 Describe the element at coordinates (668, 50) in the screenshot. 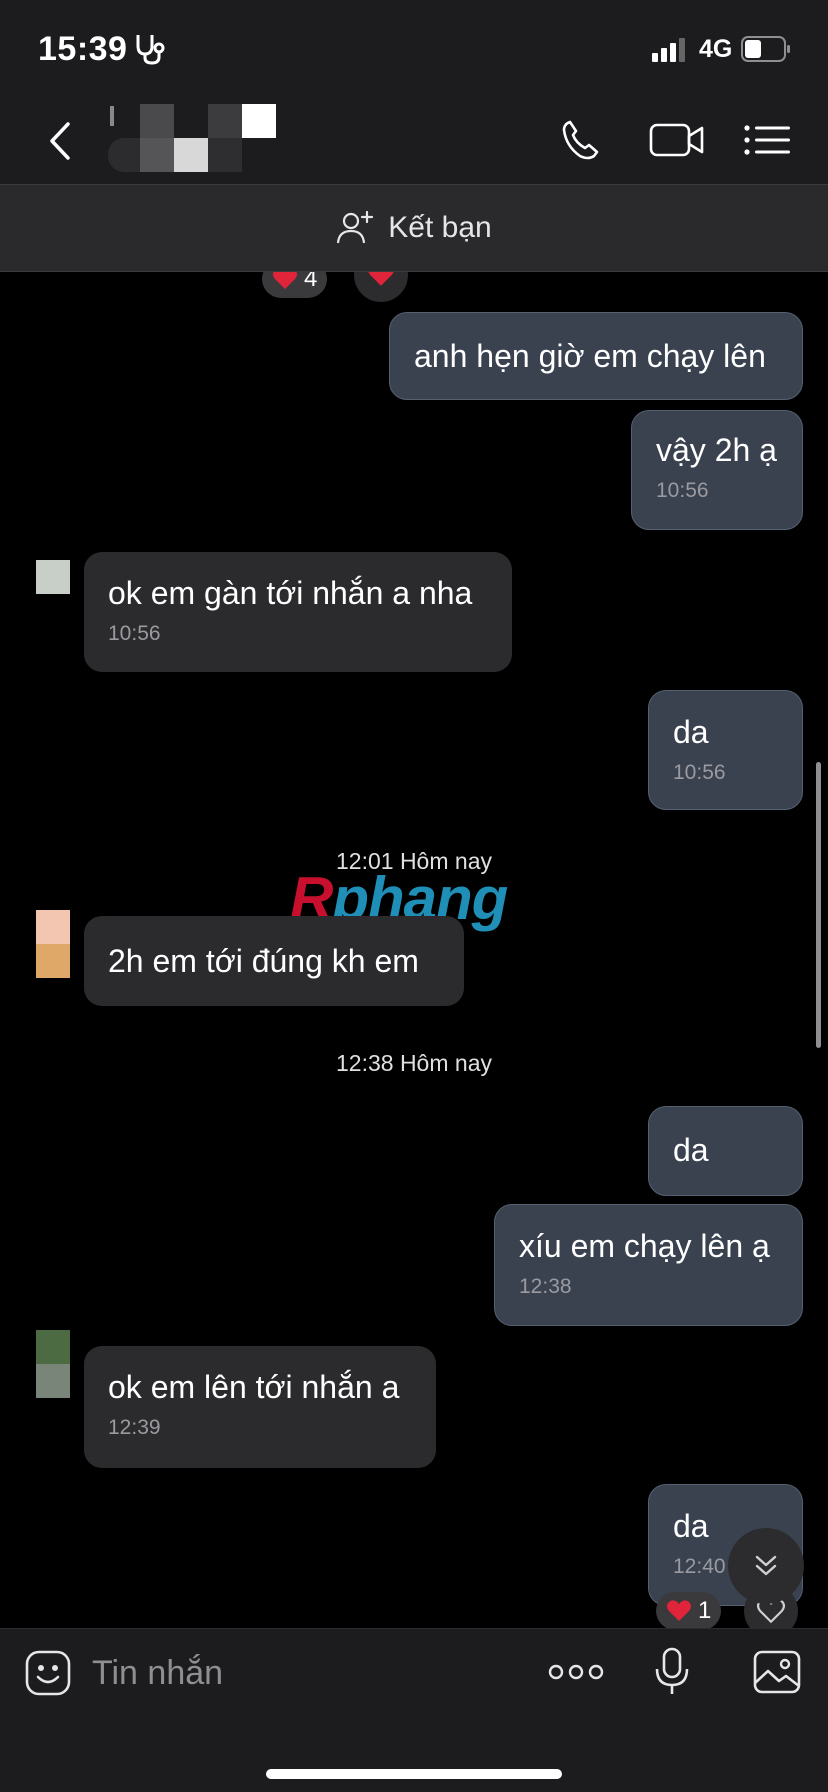

I see `signal-icon` at that location.